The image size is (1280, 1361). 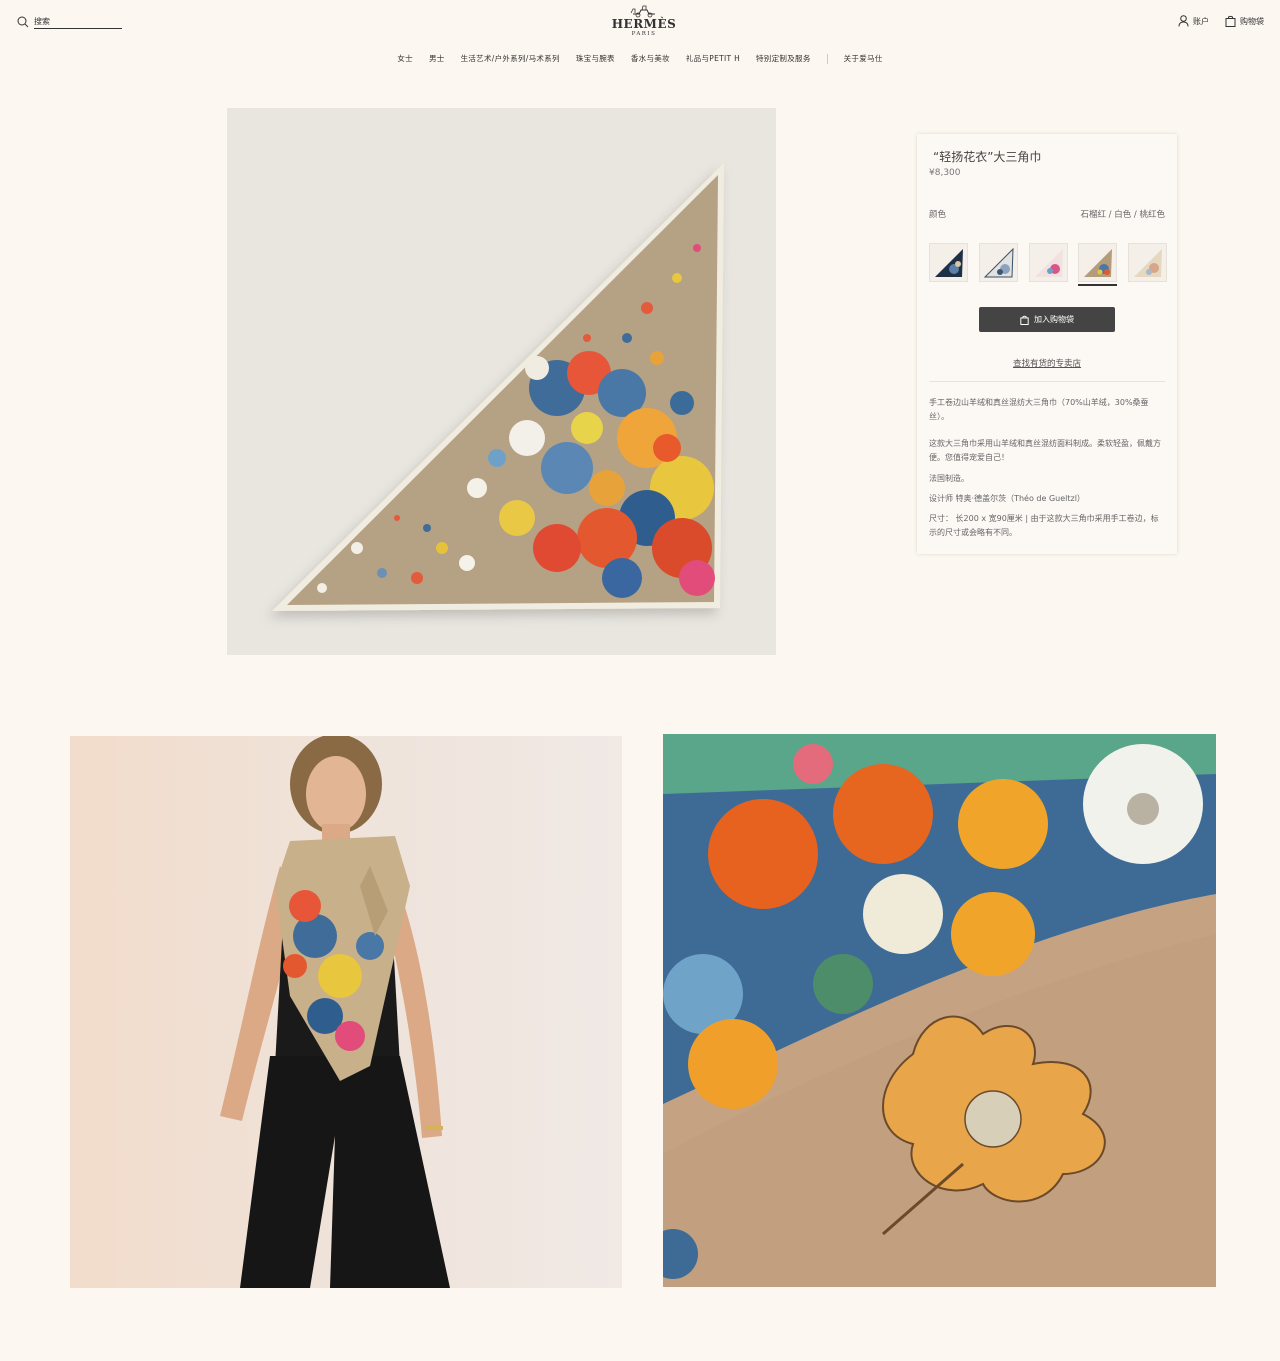 What do you see at coordinates (650, 58) in the screenshot?
I see `nav-fragrance-beauty: 香水与美妆` at bounding box center [650, 58].